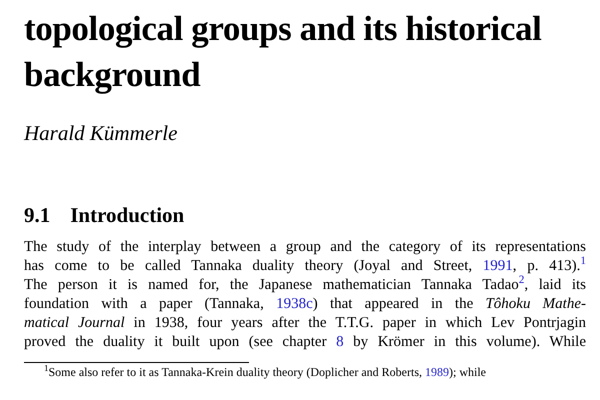  I want to click on section-title: Introduction, so click(127, 215).